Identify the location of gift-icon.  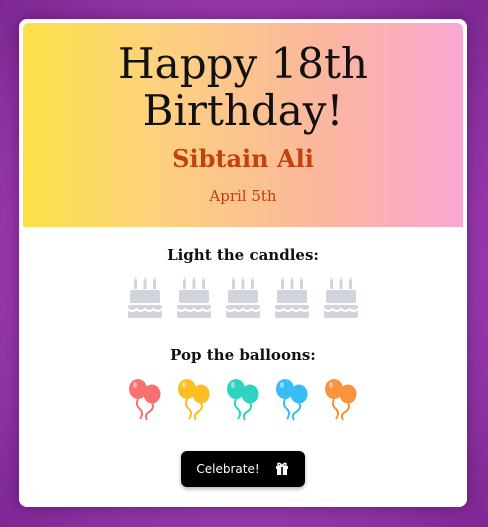
(282, 469).